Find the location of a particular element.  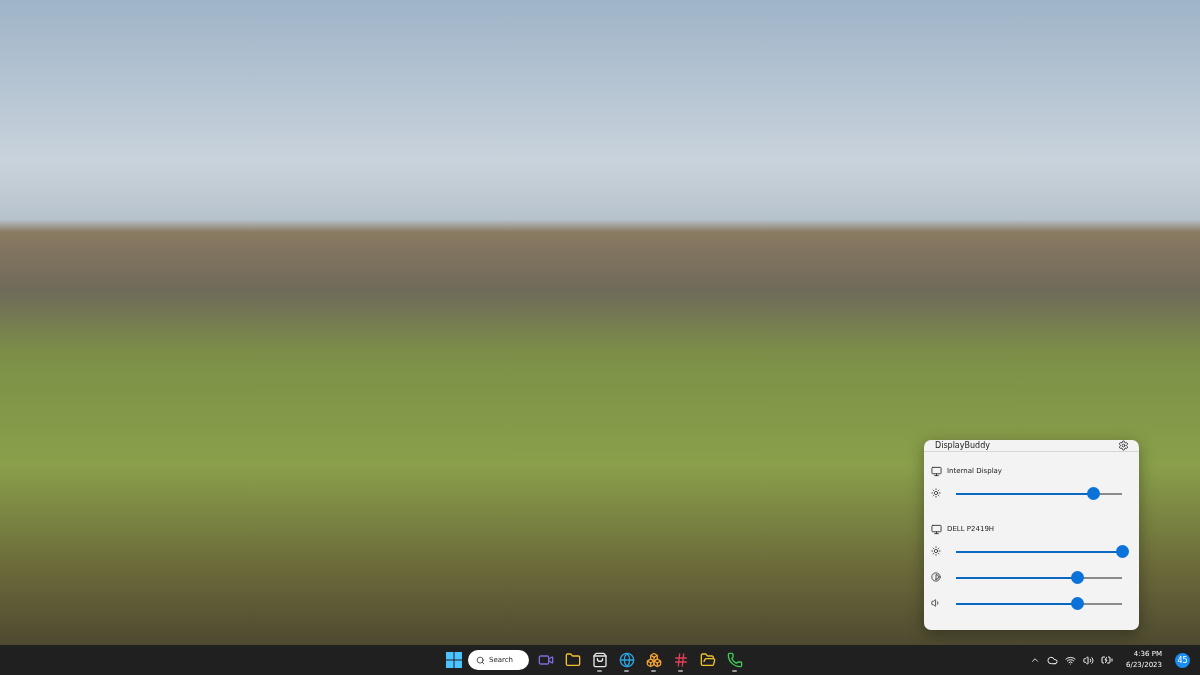

flyout-title: DisplayBuddy is located at coordinates (962, 445).